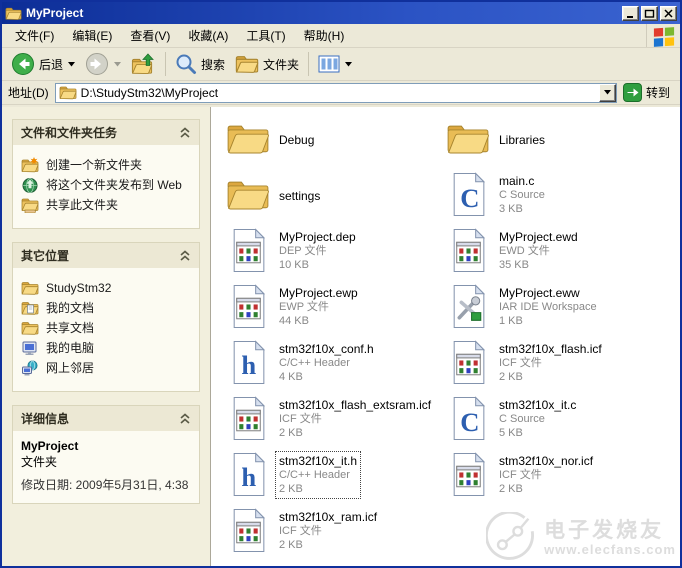  Describe the element at coordinates (336, 475) in the screenshot. I see `file-tile-it-h-selected: stm32f10x_it.h C/C++ Header 2 KB` at that location.